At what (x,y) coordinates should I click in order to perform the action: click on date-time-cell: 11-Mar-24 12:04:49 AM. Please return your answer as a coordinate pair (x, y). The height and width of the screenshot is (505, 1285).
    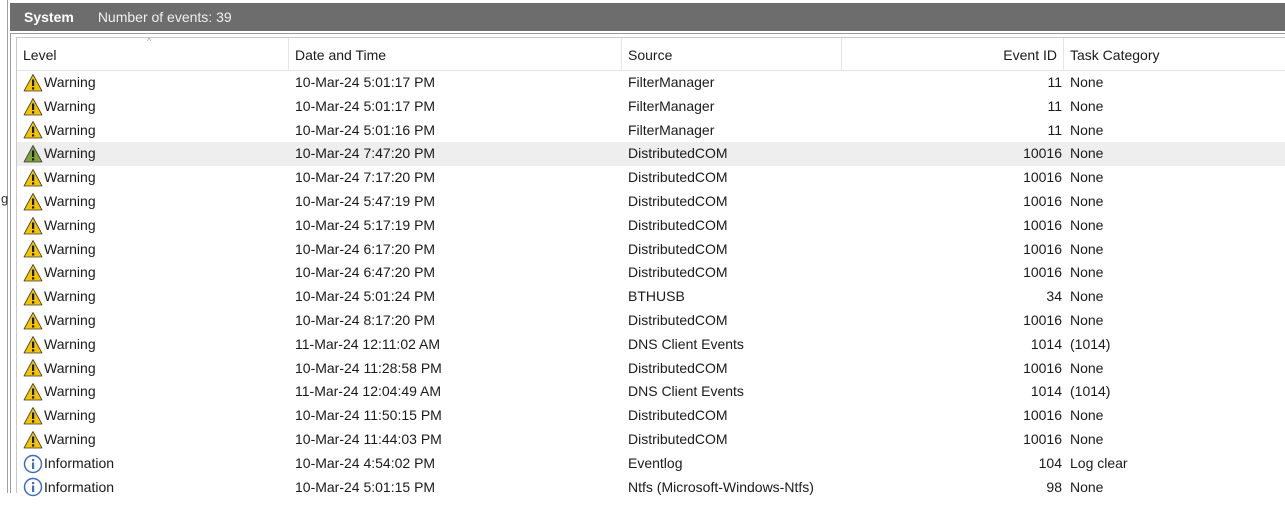
    Looking at the image, I should click on (368, 391).